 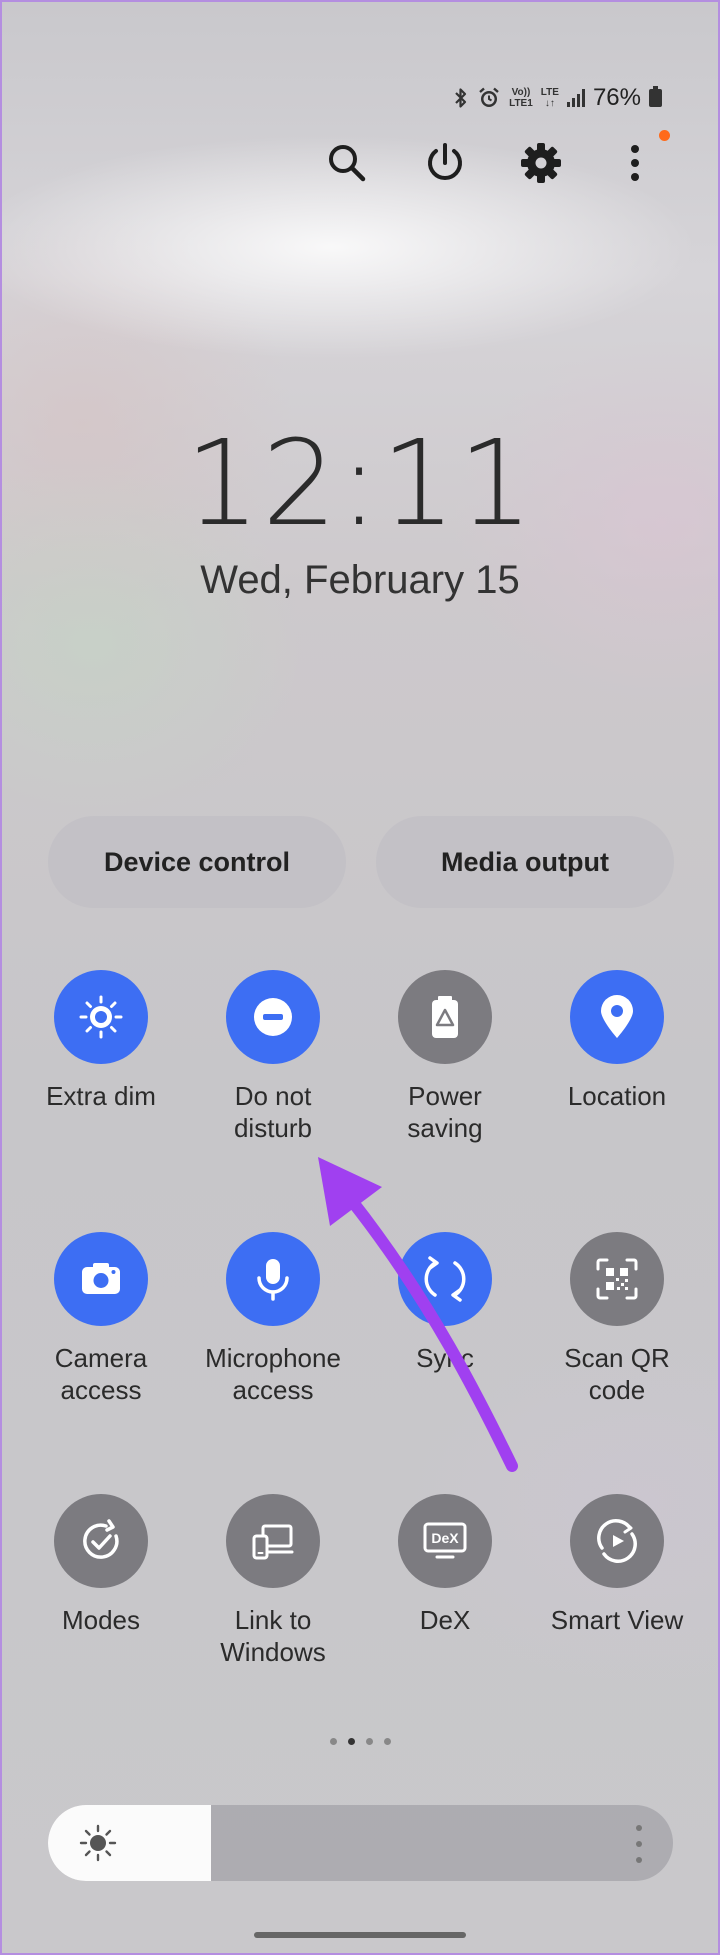 What do you see at coordinates (549, 103) in the screenshot?
I see `data-arrows-icon: ↓↑` at bounding box center [549, 103].